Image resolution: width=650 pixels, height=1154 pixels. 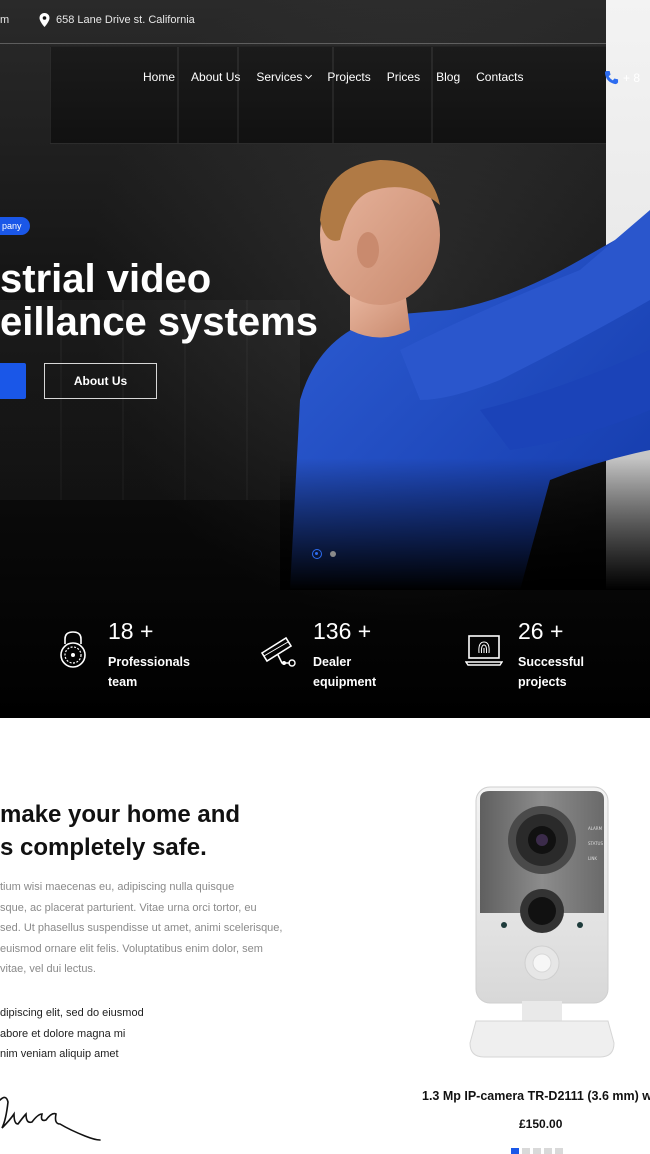 What do you see at coordinates (63, 1033) in the screenshot?
I see `list-item: abore et dolore magna mi` at bounding box center [63, 1033].